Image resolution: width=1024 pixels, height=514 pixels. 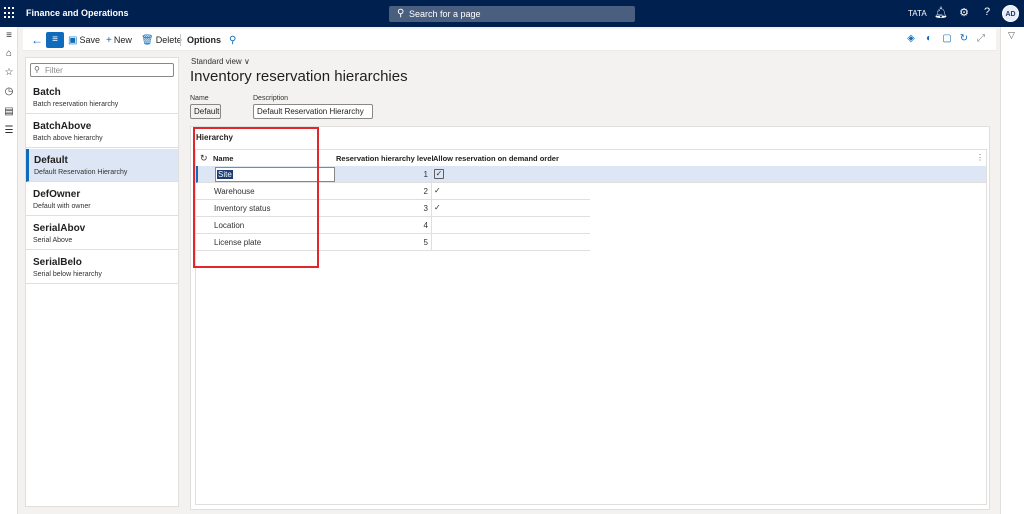 I want to click on list-item-batchabove: BatchAbove Batch above hierarchy, so click(x=102, y=131).